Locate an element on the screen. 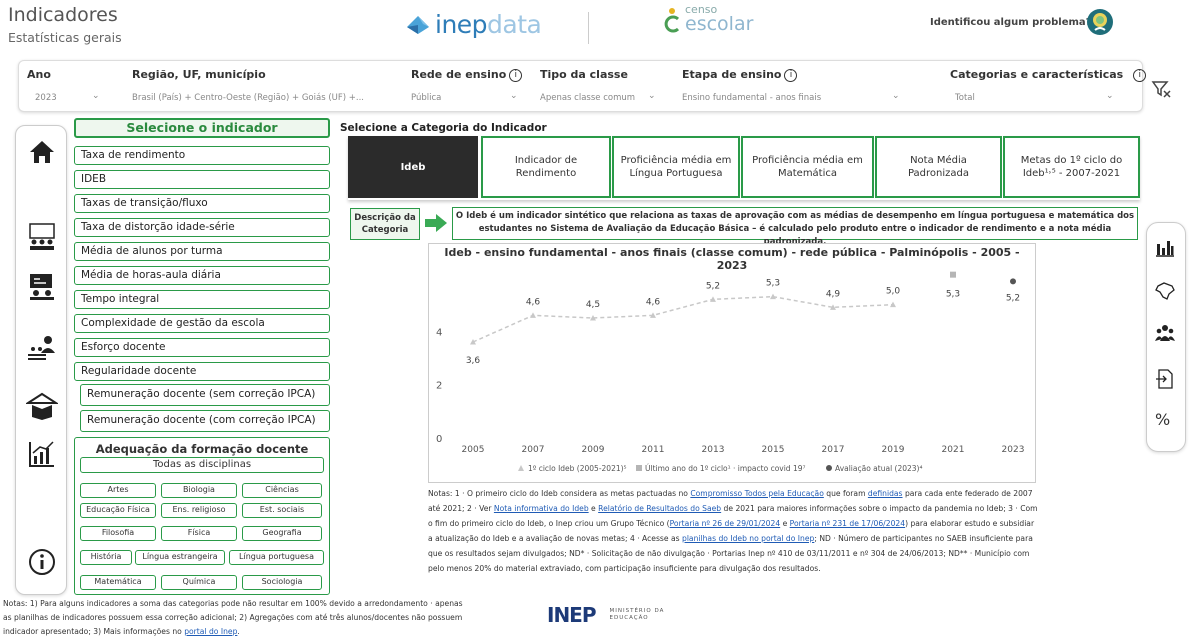  info-circle-icon is located at coordinates (42, 562).